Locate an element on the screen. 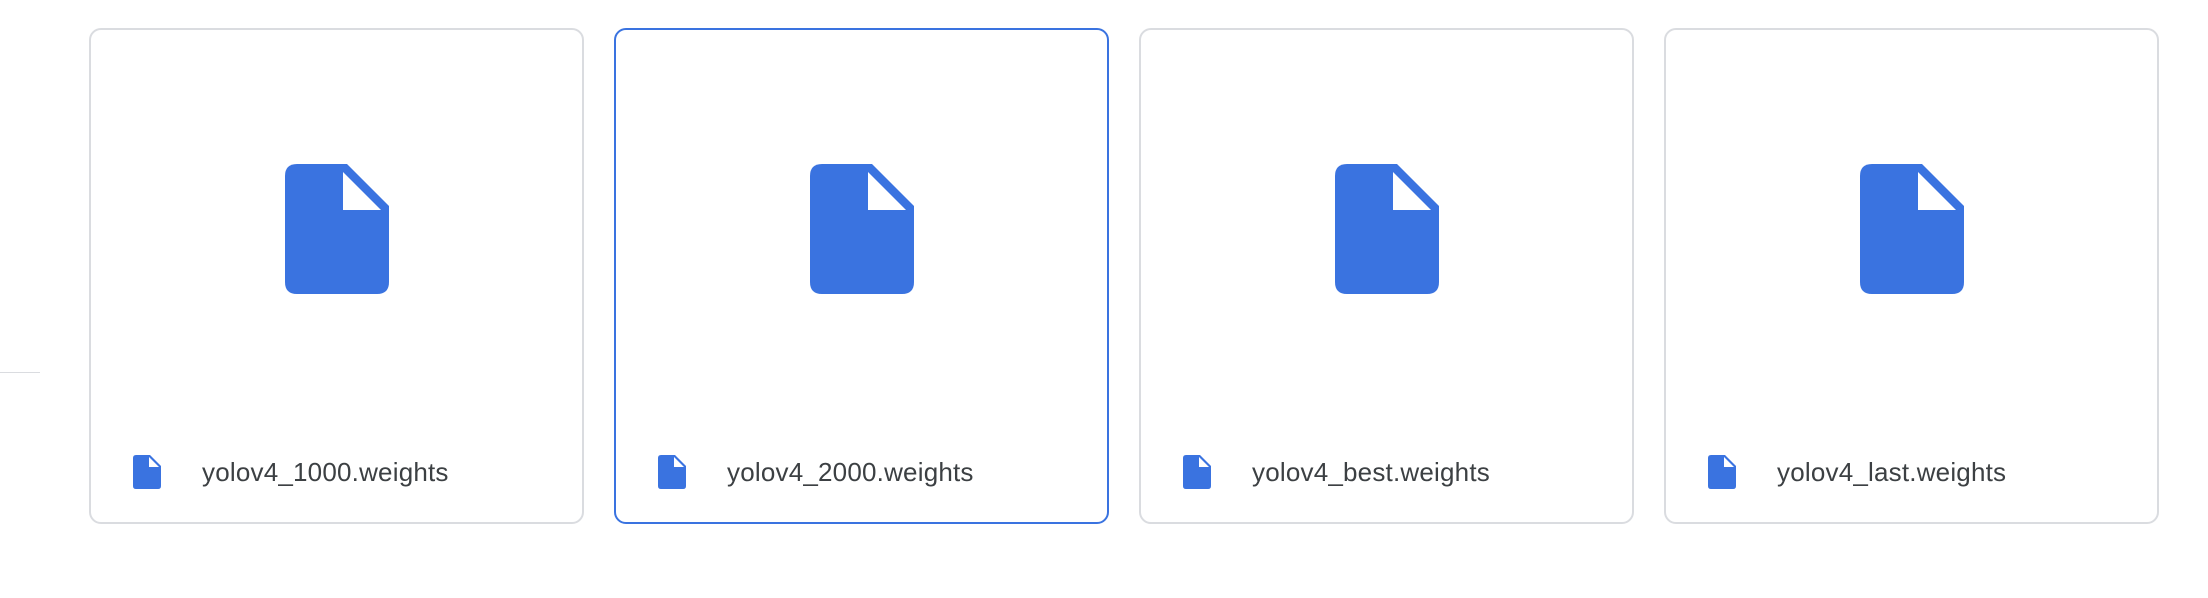 The width and height of the screenshot is (2208, 598). file-name: yolov4_1000.weights is located at coordinates (325, 471).